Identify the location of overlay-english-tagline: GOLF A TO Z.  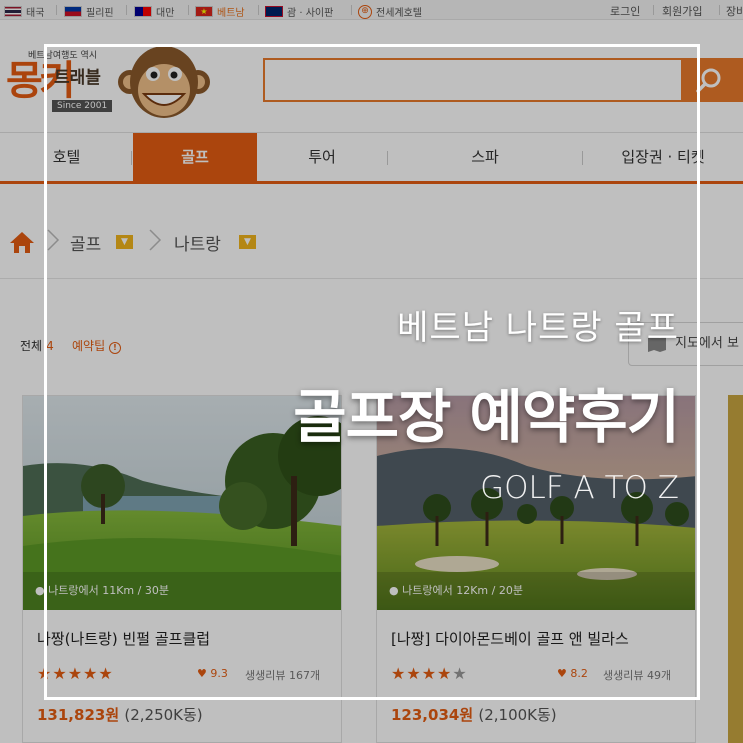
(579, 488).